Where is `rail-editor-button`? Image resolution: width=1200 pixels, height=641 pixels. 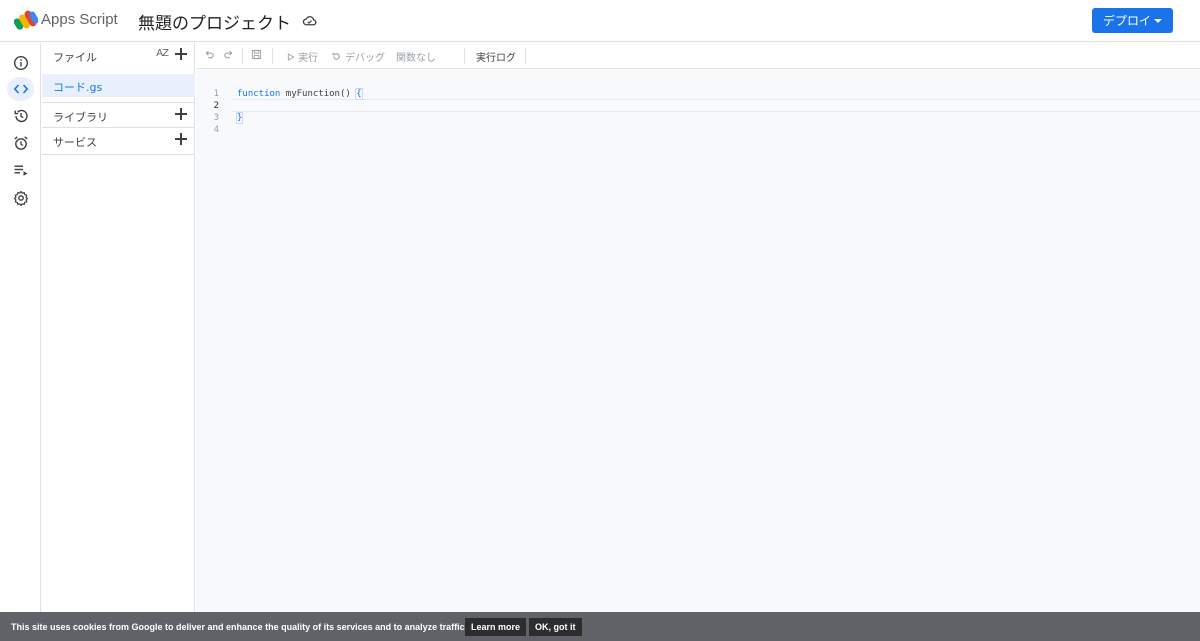
rail-editor-button is located at coordinates (20, 89).